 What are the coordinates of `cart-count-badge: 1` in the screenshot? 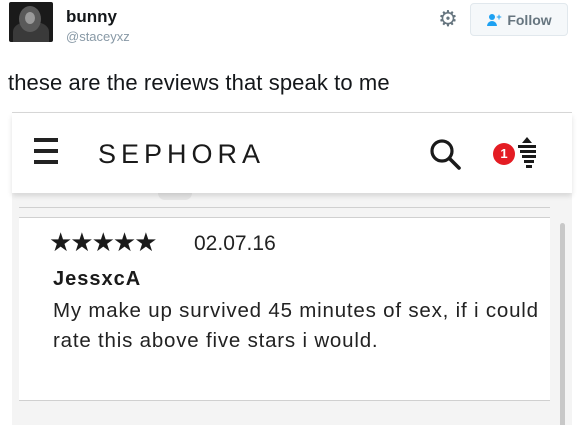 It's located at (504, 154).